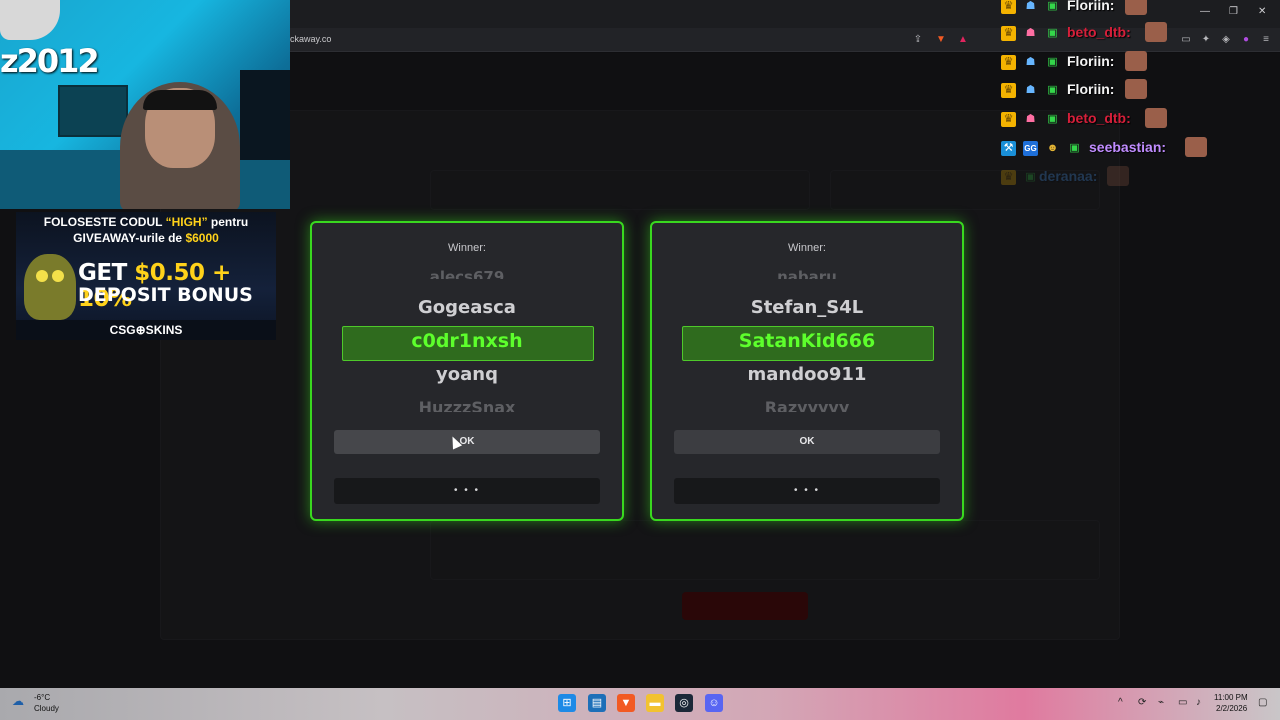 The image size is (1280, 720). Describe the element at coordinates (807, 405) in the screenshot. I see `reel-name: Razyyyyy` at that location.